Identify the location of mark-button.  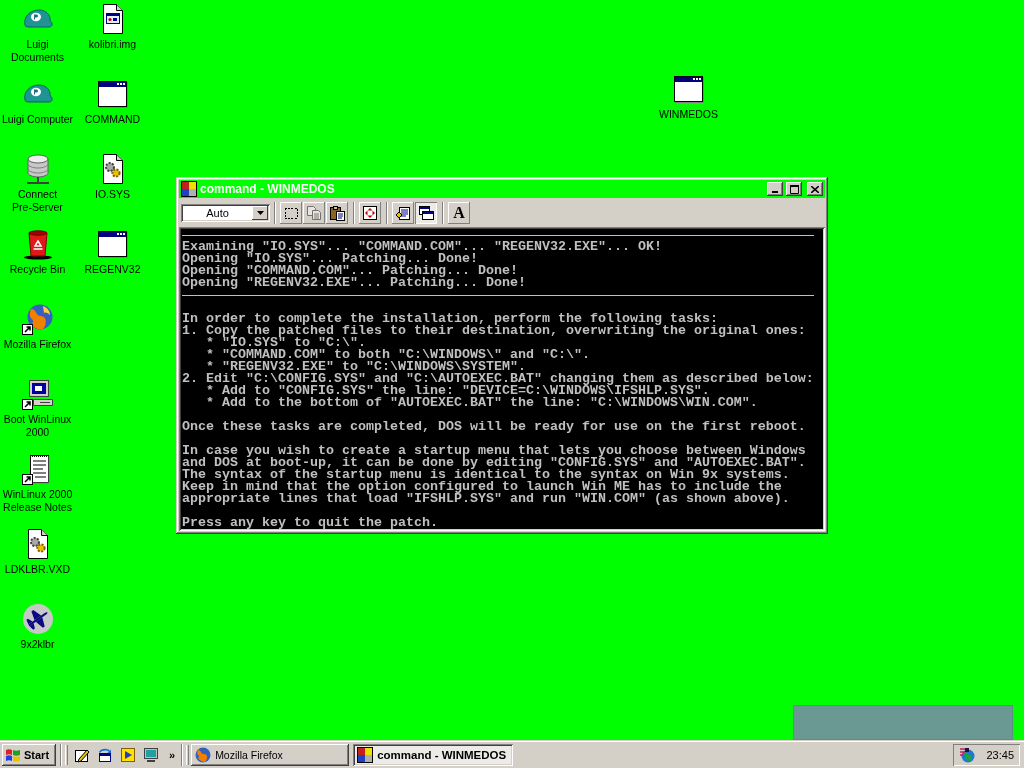
(291, 212).